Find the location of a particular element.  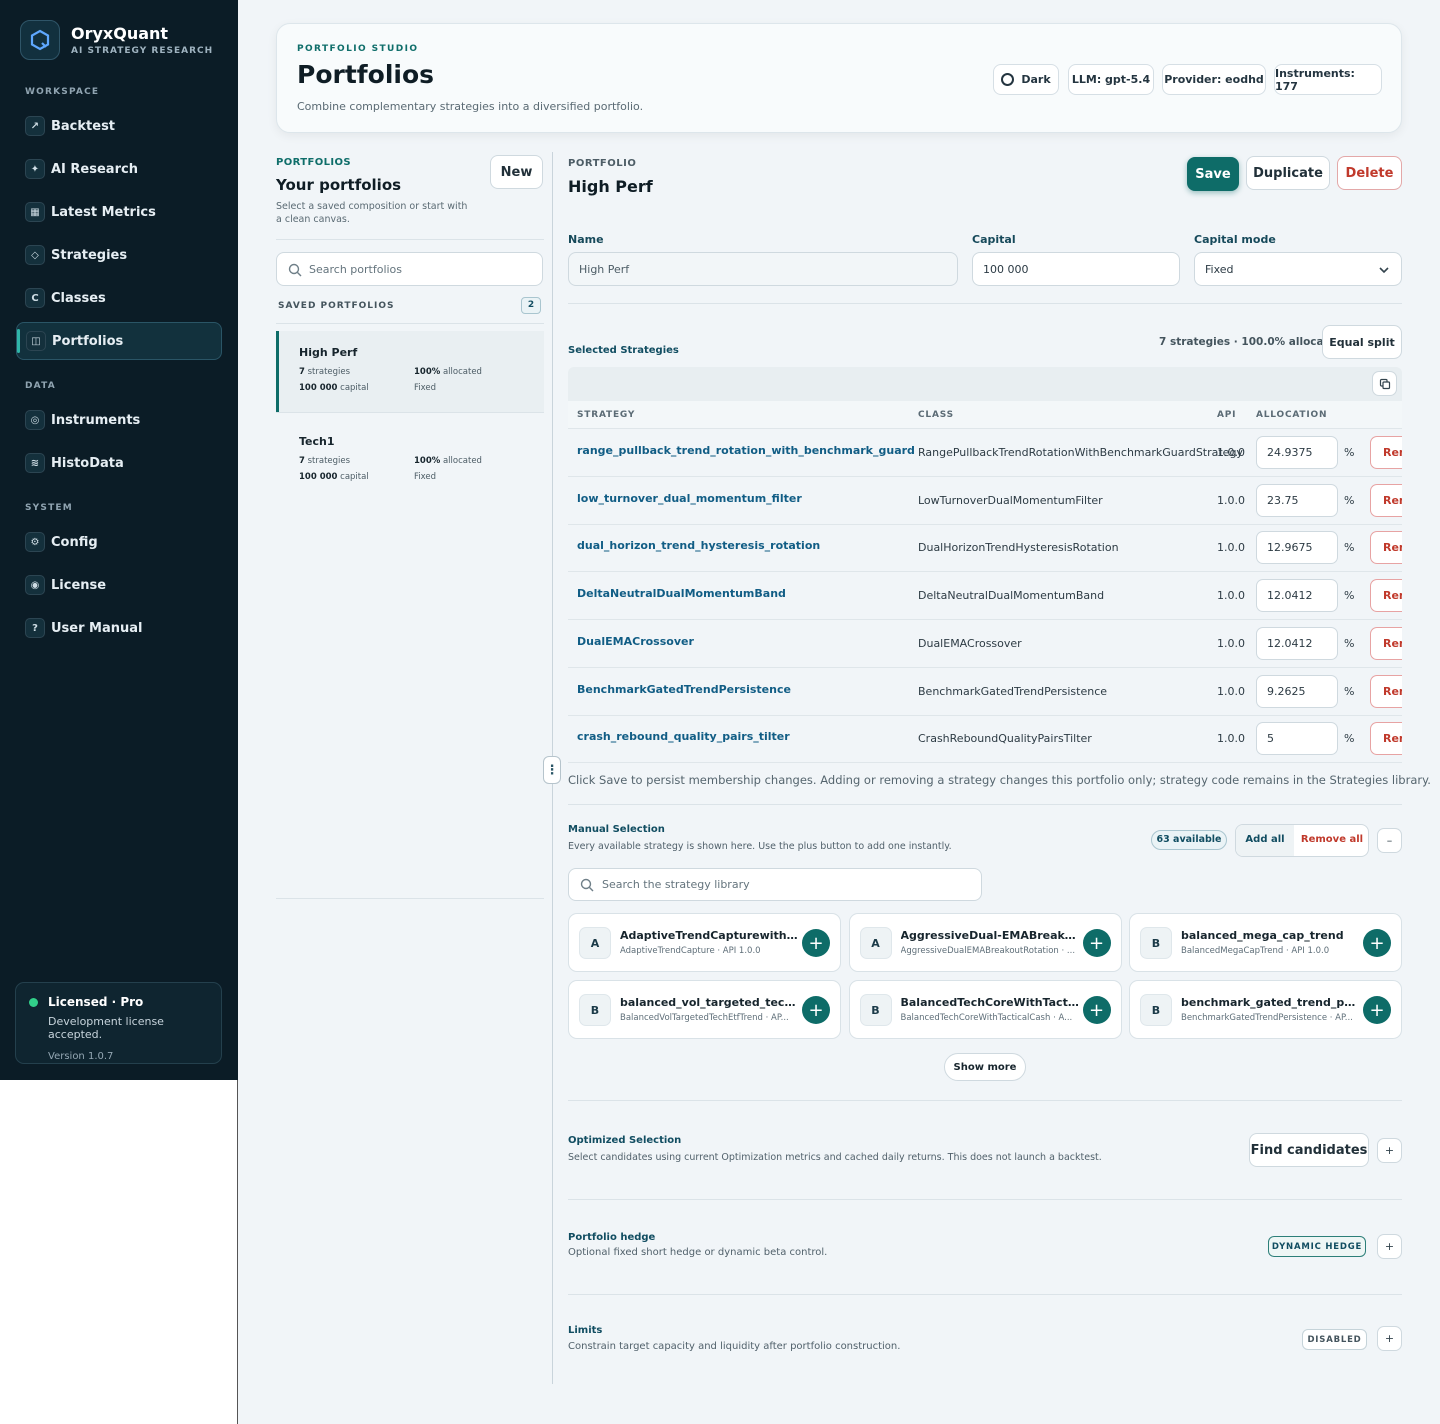

strategy-name-link: crash_rebound_quality_pairs_tilter is located at coordinates (683, 736).